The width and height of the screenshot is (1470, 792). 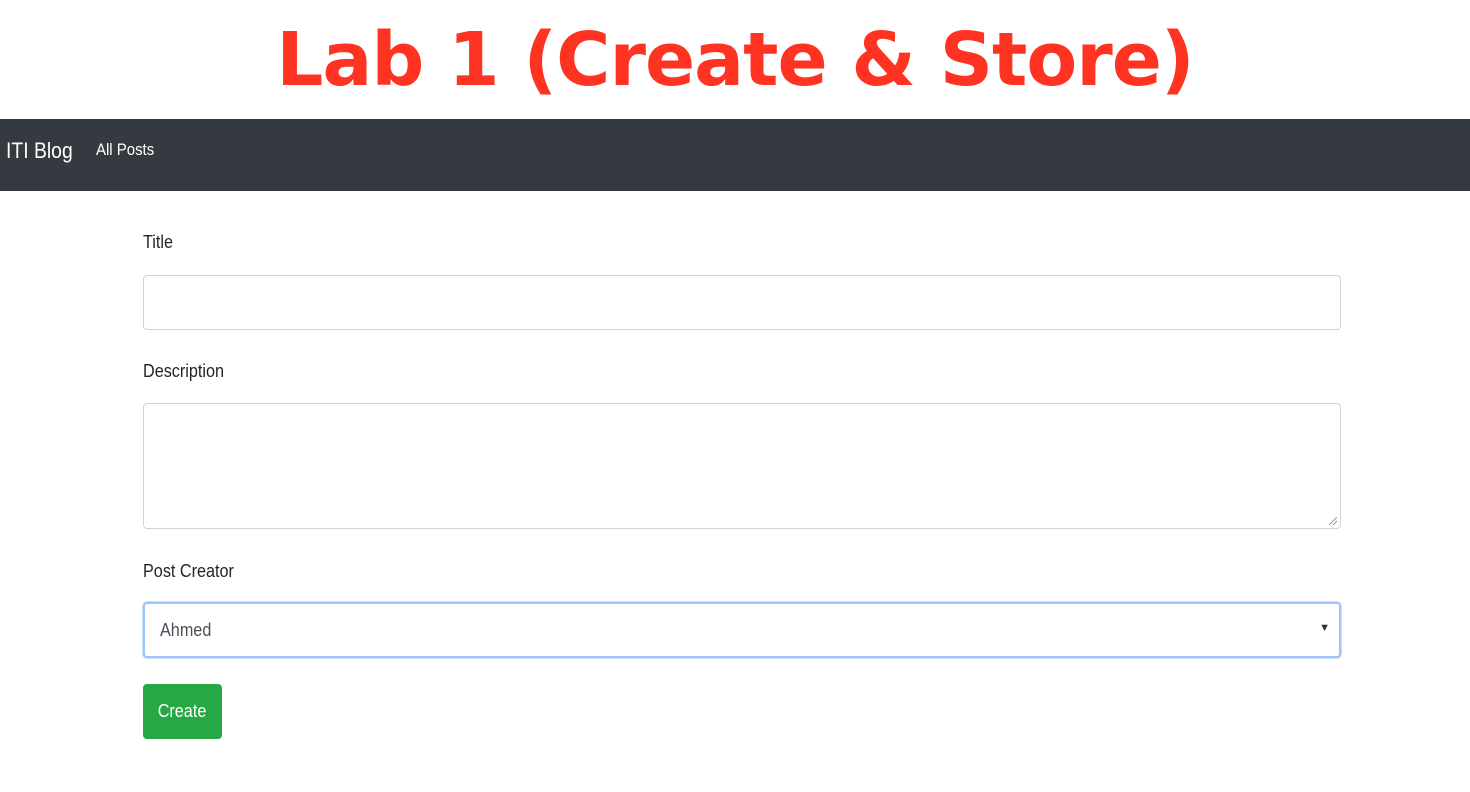 I want to click on post-creator-select: Ahmed ▼, so click(x=742, y=630).